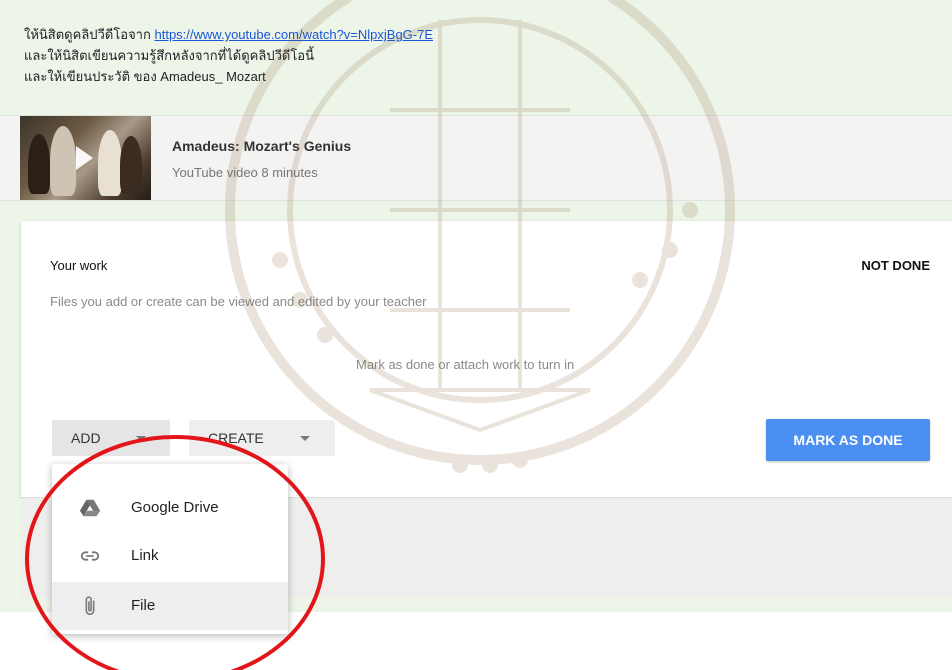 The height and width of the screenshot is (670, 952). I want to click on google-drive-icon, so click(90, 508).